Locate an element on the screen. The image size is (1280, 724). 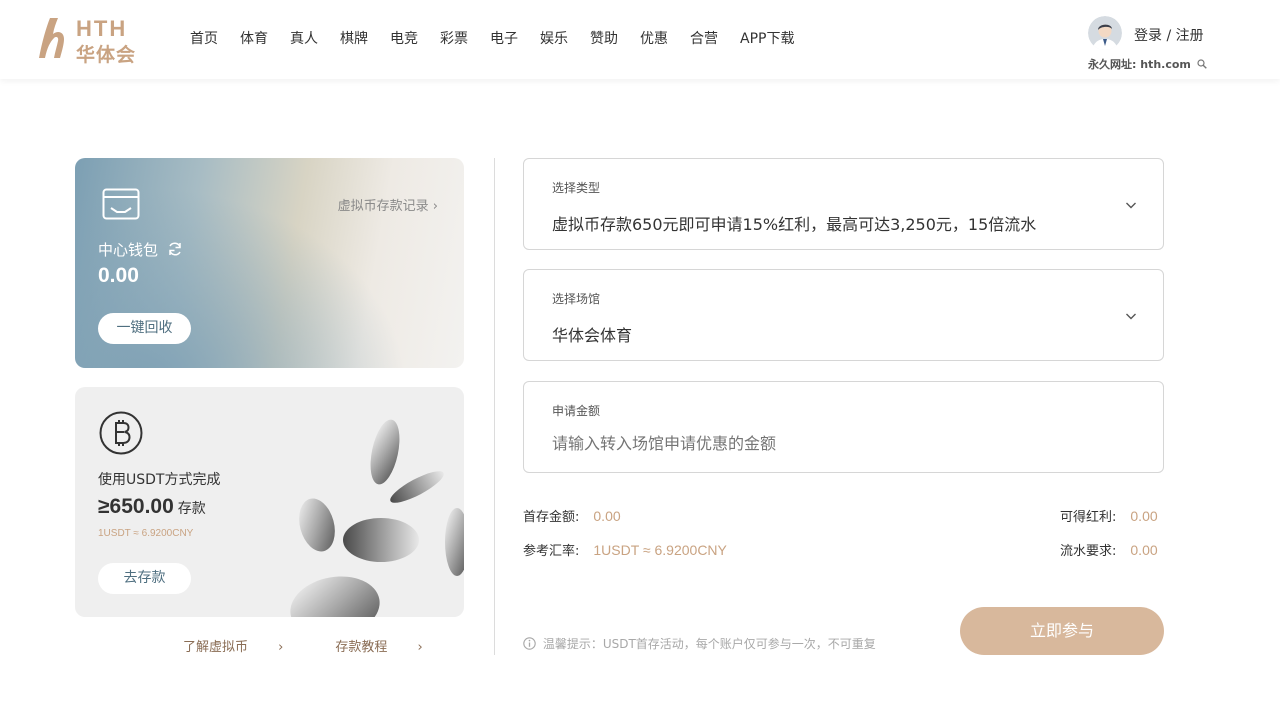
crypto-deposit-record-link: 虚拟币存款记录 › is located at coordinates (388, 204).